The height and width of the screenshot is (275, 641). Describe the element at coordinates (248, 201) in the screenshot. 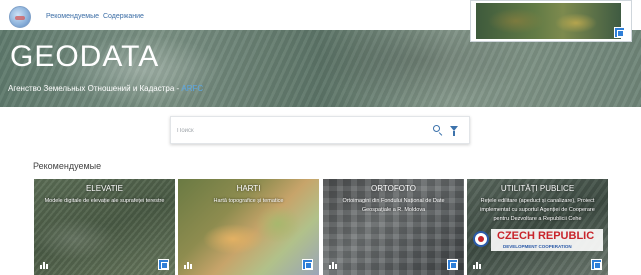

I see `card-description: Hartă topografice și tematice` at that location.